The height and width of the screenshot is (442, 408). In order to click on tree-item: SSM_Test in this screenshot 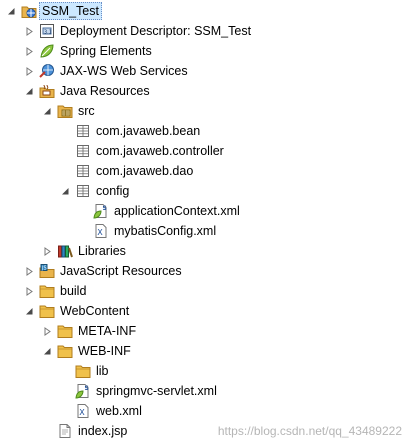, I will do `click(53, 11)`.